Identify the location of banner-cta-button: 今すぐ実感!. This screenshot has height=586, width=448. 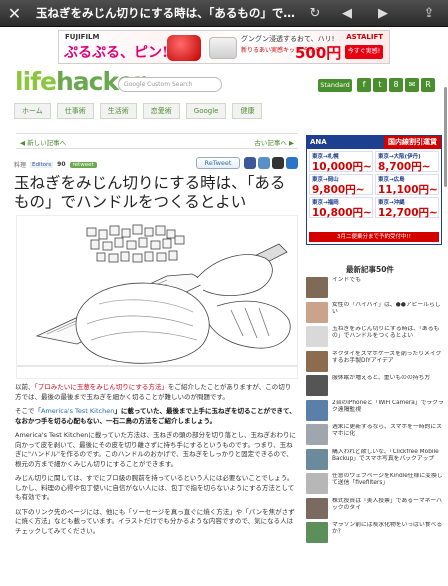
(364, 52).